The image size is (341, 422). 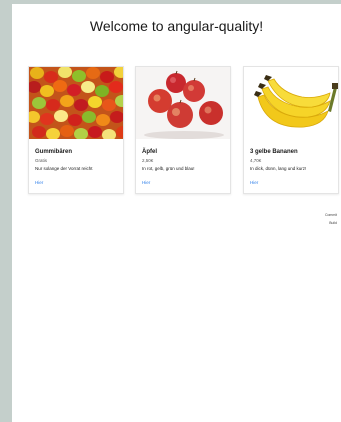 What do you see at coordinates (54, 152) in the screenshot?
I see `product-name: Gummibären` at bounding box center [54, 152].